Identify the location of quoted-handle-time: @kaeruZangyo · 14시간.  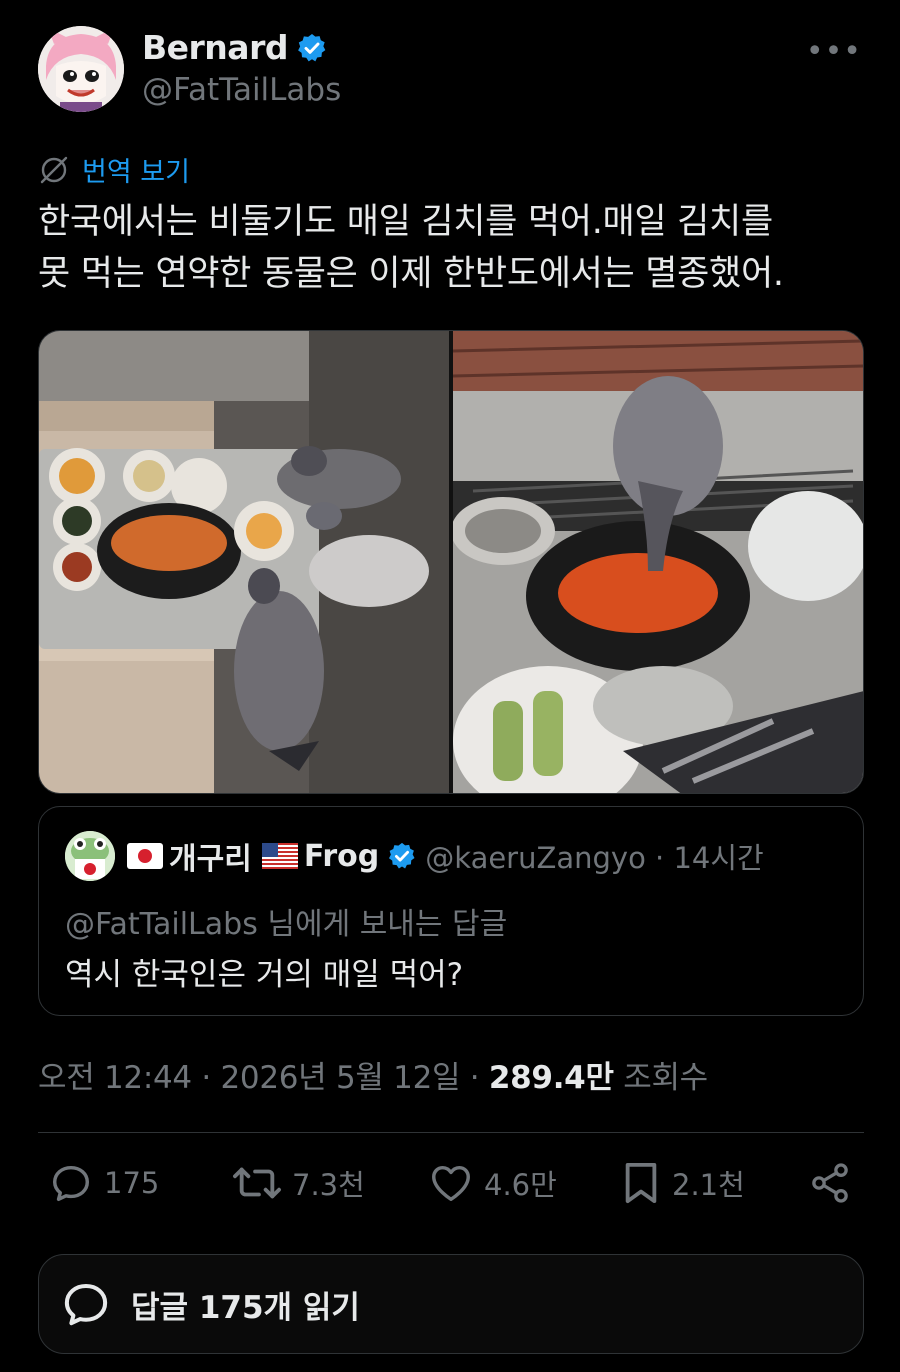
(594, 856).